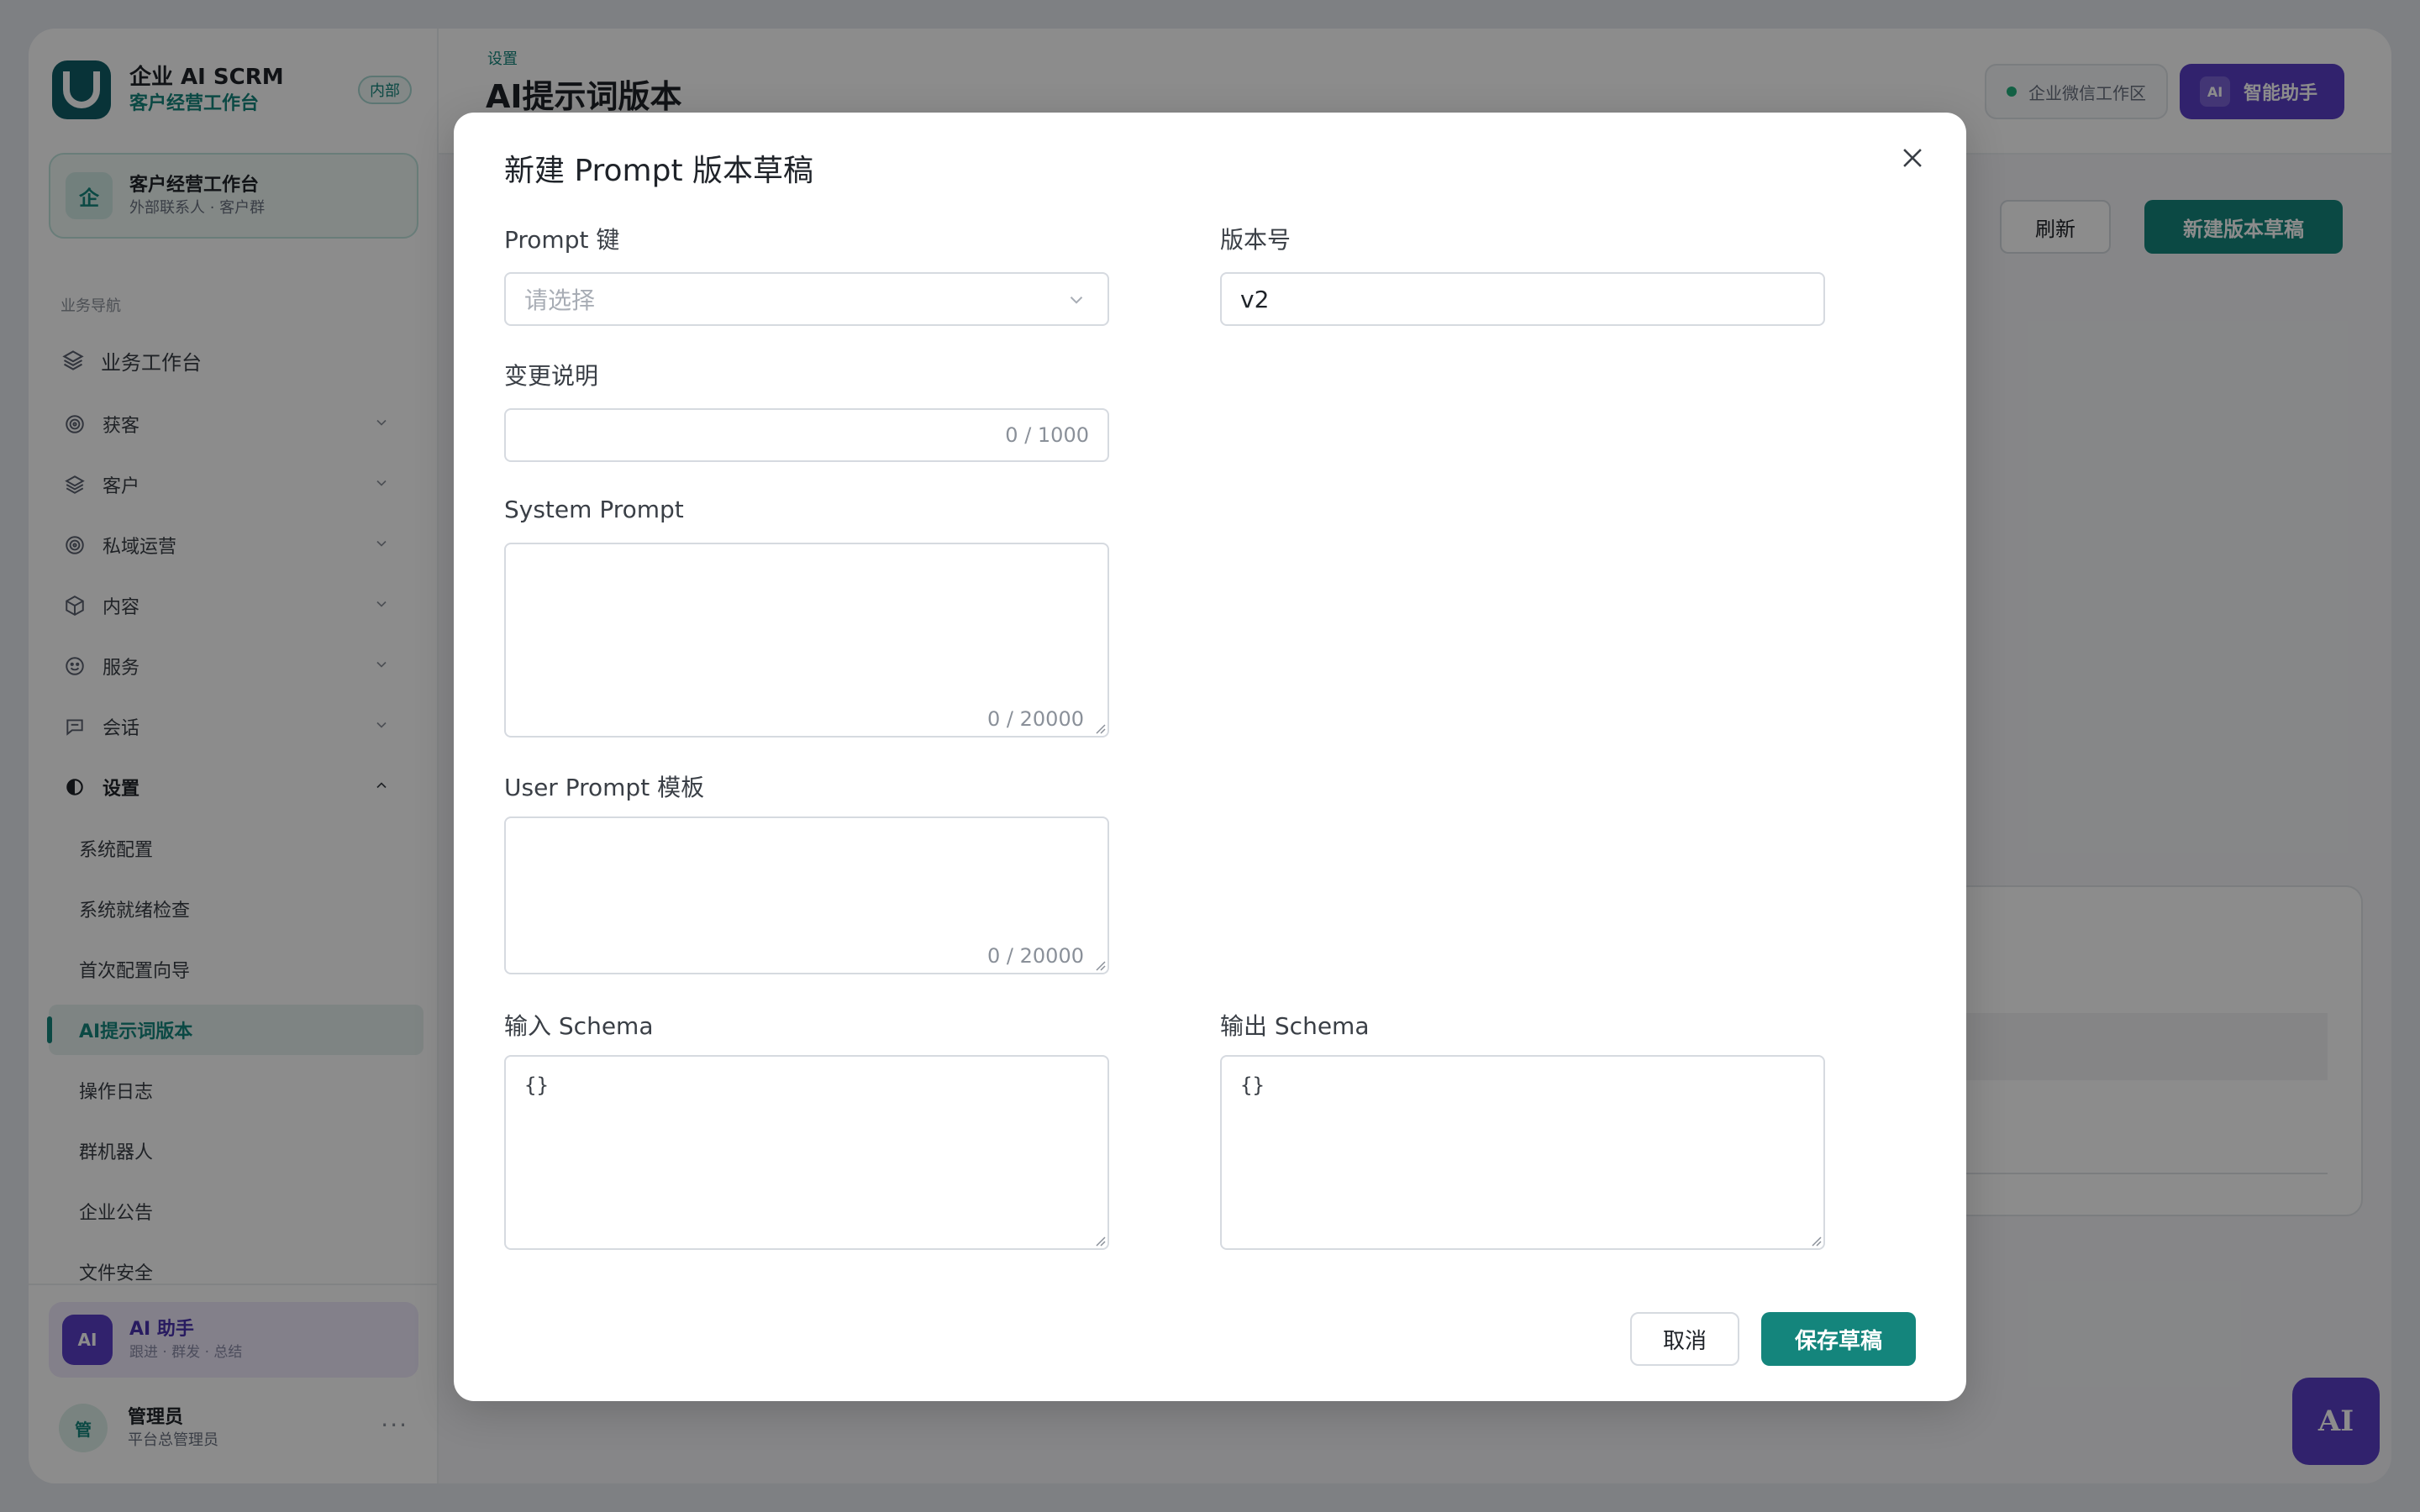  Describe the element at coordinates (1295, 1026) in the screenshot. I see `output-schema-label: 输出 Schema` at that location.